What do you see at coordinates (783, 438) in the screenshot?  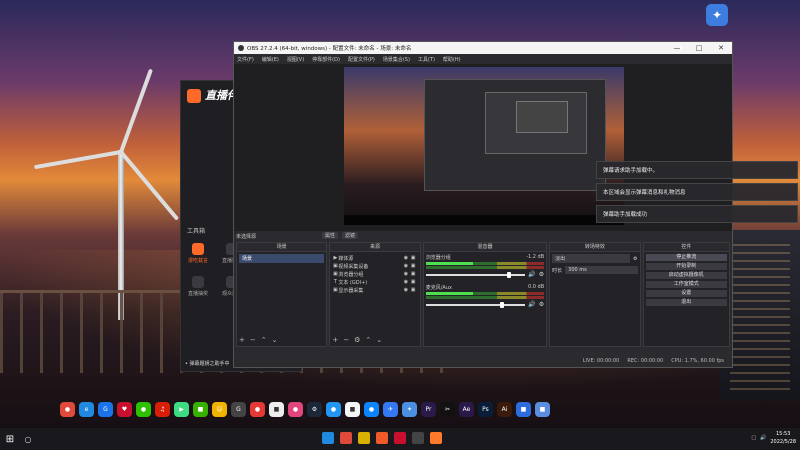 I see `clock: 15:53 2022/5/28` at bounding box center [783, 438].